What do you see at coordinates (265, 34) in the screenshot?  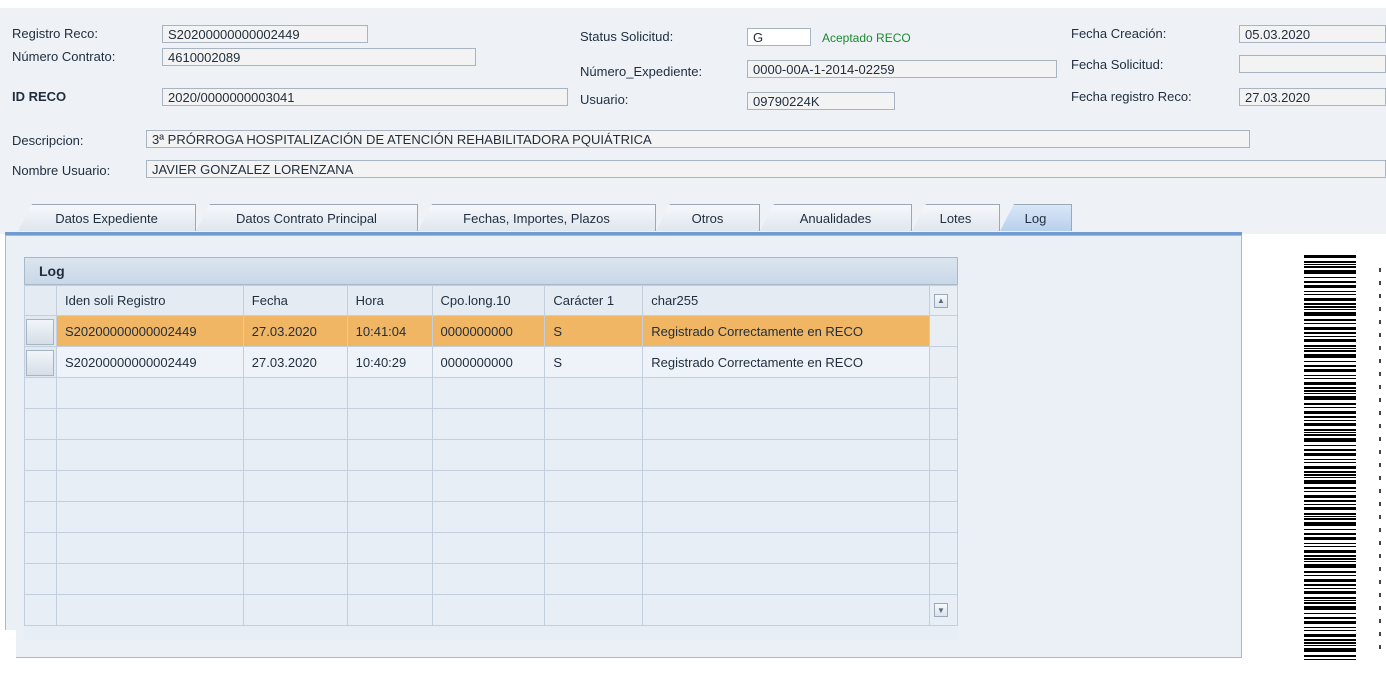 I see `registro-reco-field: S20200000000002449` at bounding box center [265, 34].